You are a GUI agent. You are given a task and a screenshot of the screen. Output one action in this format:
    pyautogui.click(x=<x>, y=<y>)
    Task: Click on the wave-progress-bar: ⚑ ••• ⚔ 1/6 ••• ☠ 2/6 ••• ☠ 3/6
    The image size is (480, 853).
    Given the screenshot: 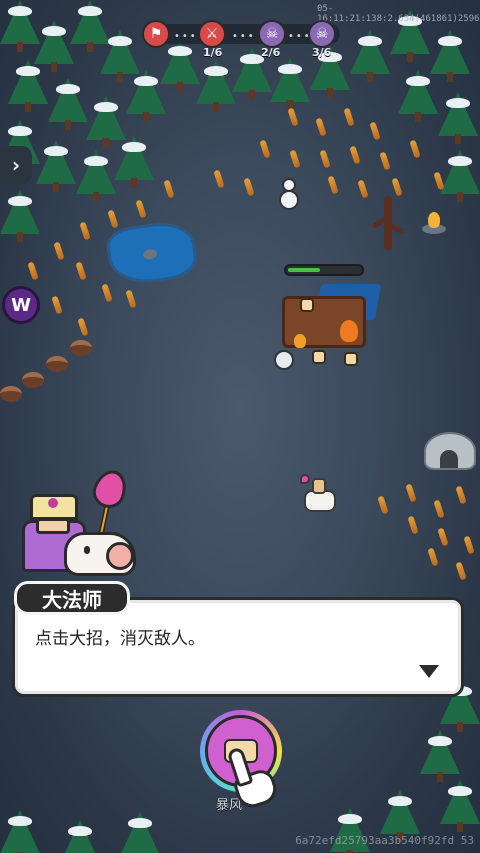 What is the action you would take?
    pyautogui.click(x=240, y=36)
    